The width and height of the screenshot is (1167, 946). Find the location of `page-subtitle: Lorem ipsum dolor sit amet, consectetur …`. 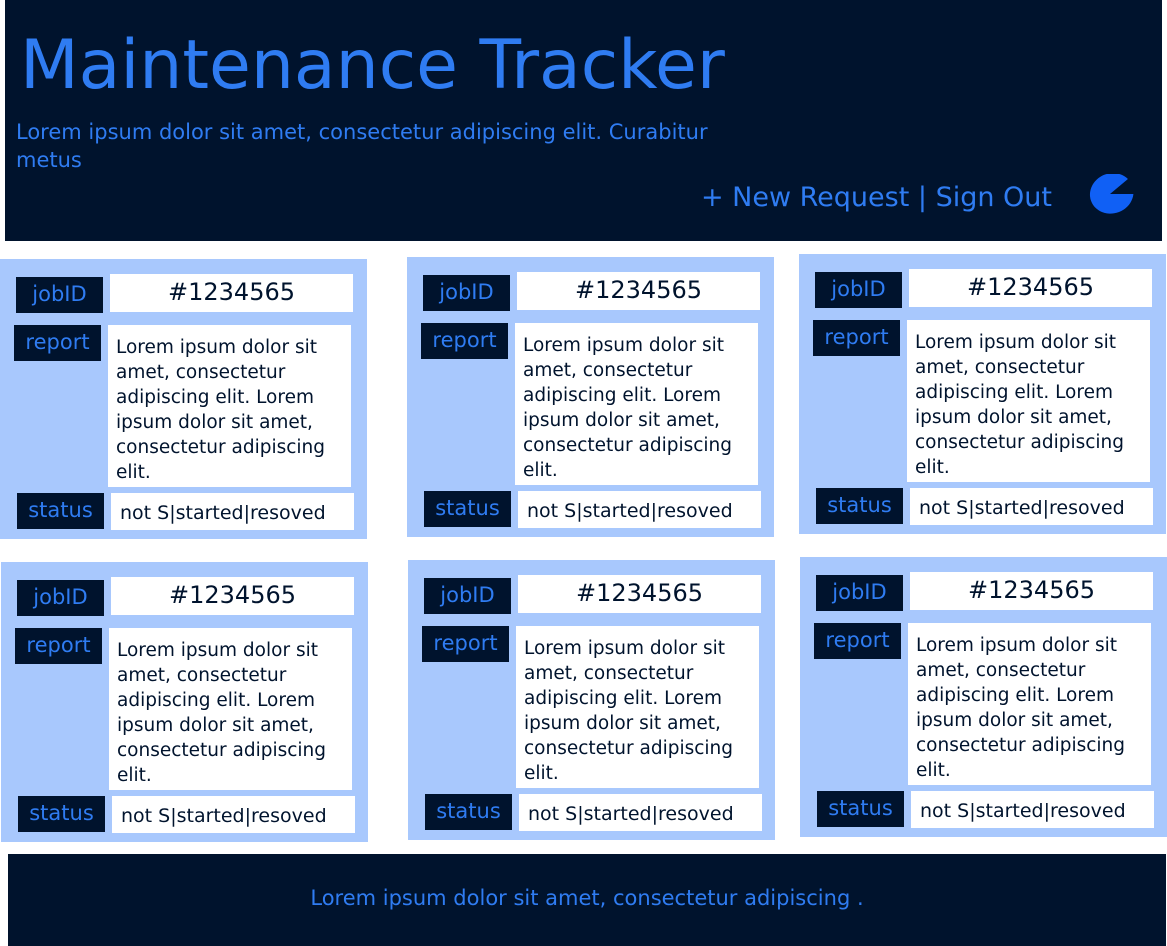

page-subtitle: Lorem ipsum dolor sit amet, consectetur … is located at coordinates (362, 146).